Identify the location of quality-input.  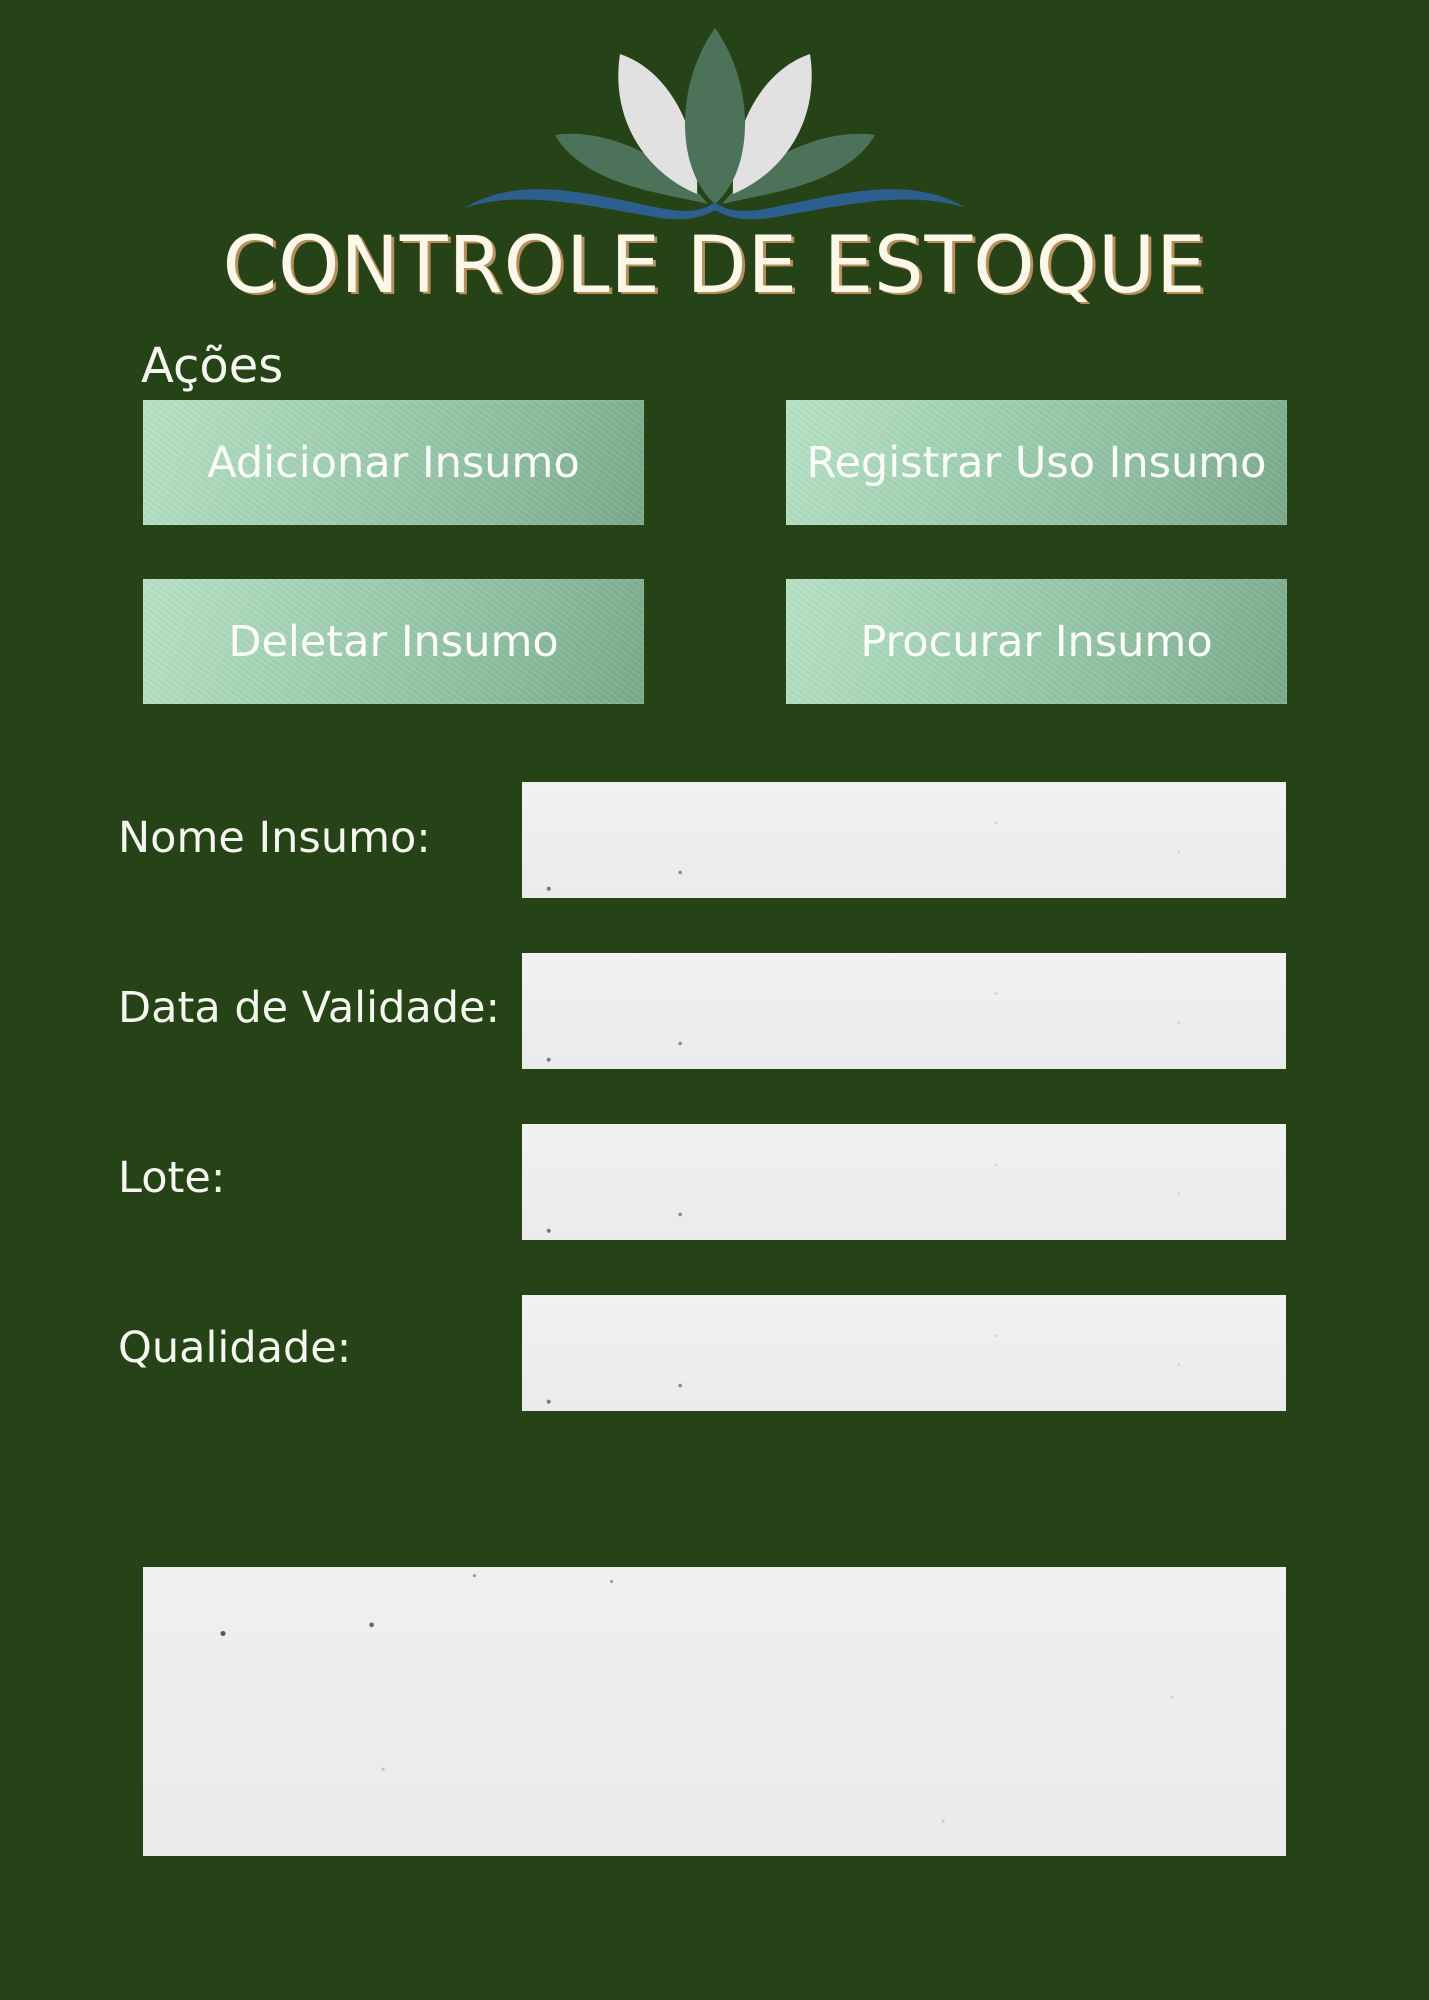
(904, 1353).